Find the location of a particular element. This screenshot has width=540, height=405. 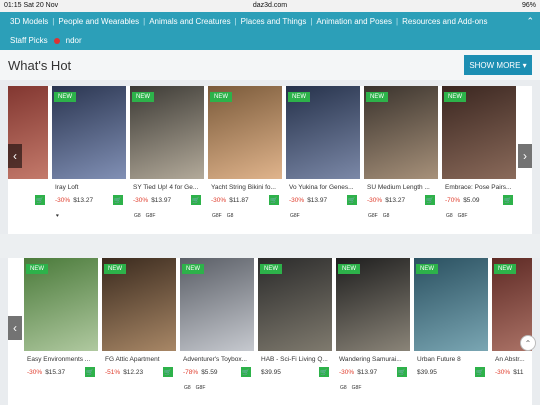

product-card: NEW Wandering Samurai... -30% $13.97 🛒 G8 G8F is located at coordinates (373, 331).